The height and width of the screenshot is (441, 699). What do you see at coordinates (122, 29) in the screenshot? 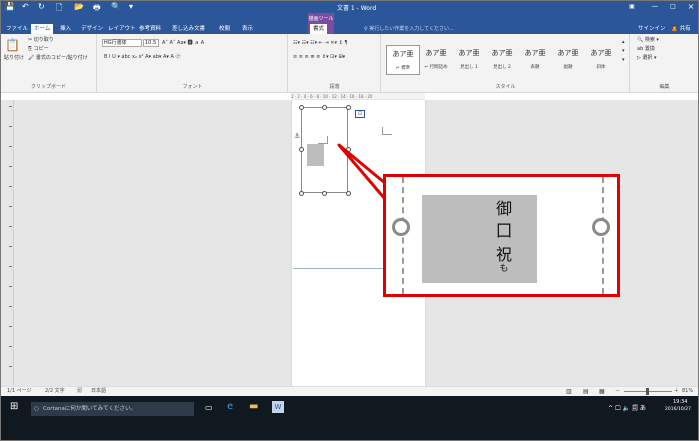
I see `tab-layout: レイアウト` at bounding box center [122, 29].